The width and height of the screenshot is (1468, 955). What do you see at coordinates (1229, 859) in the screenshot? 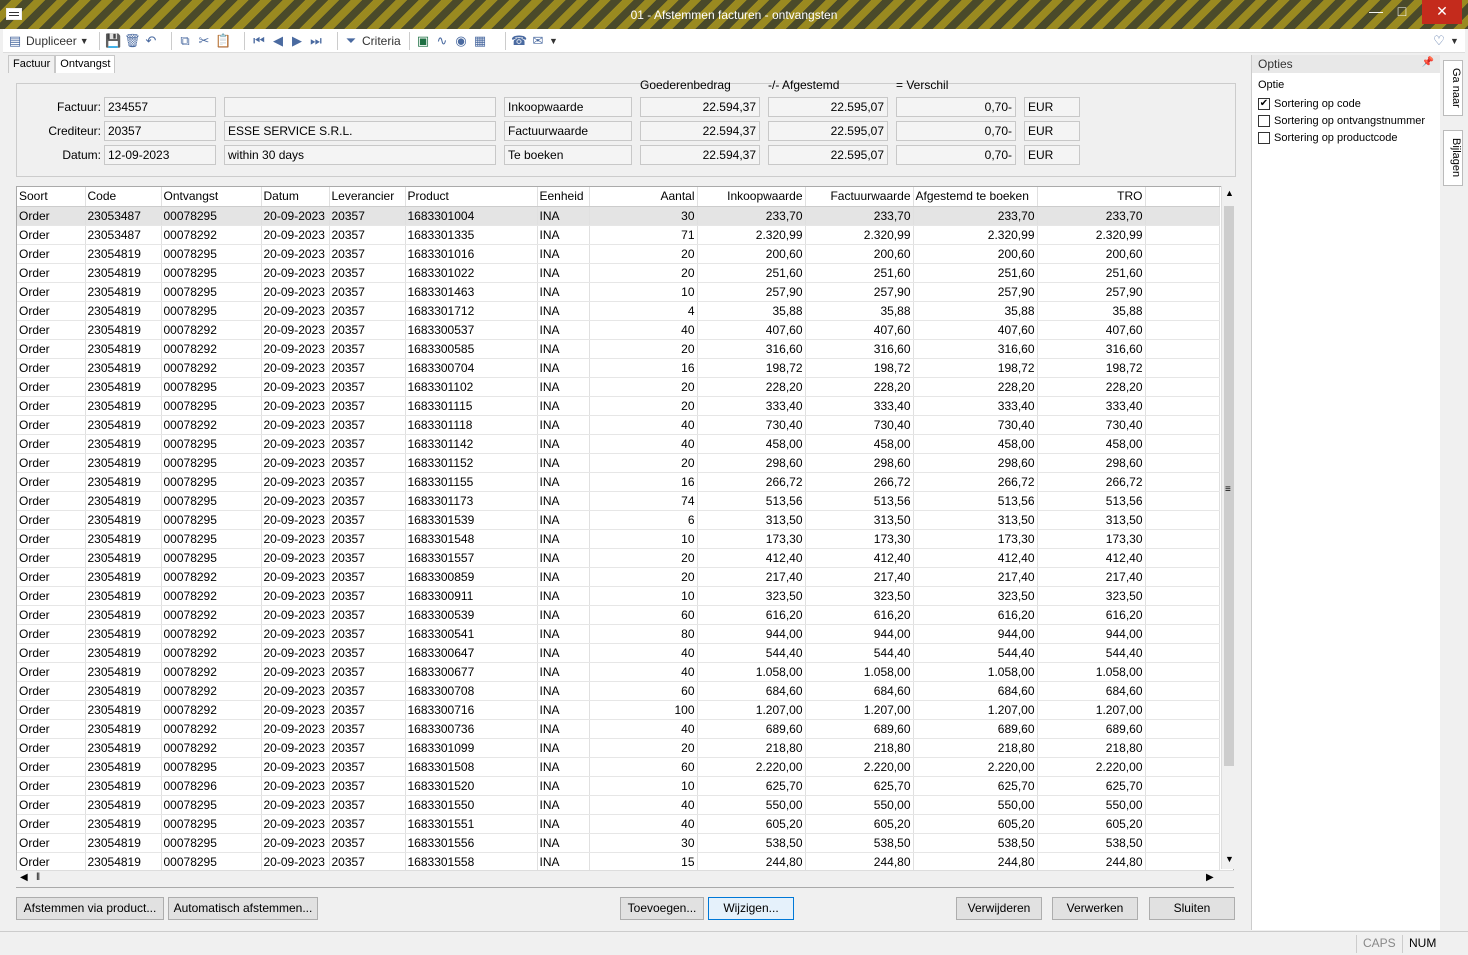
I see `scroll-down-icon: ▼` at bounding box center [1229, 859].